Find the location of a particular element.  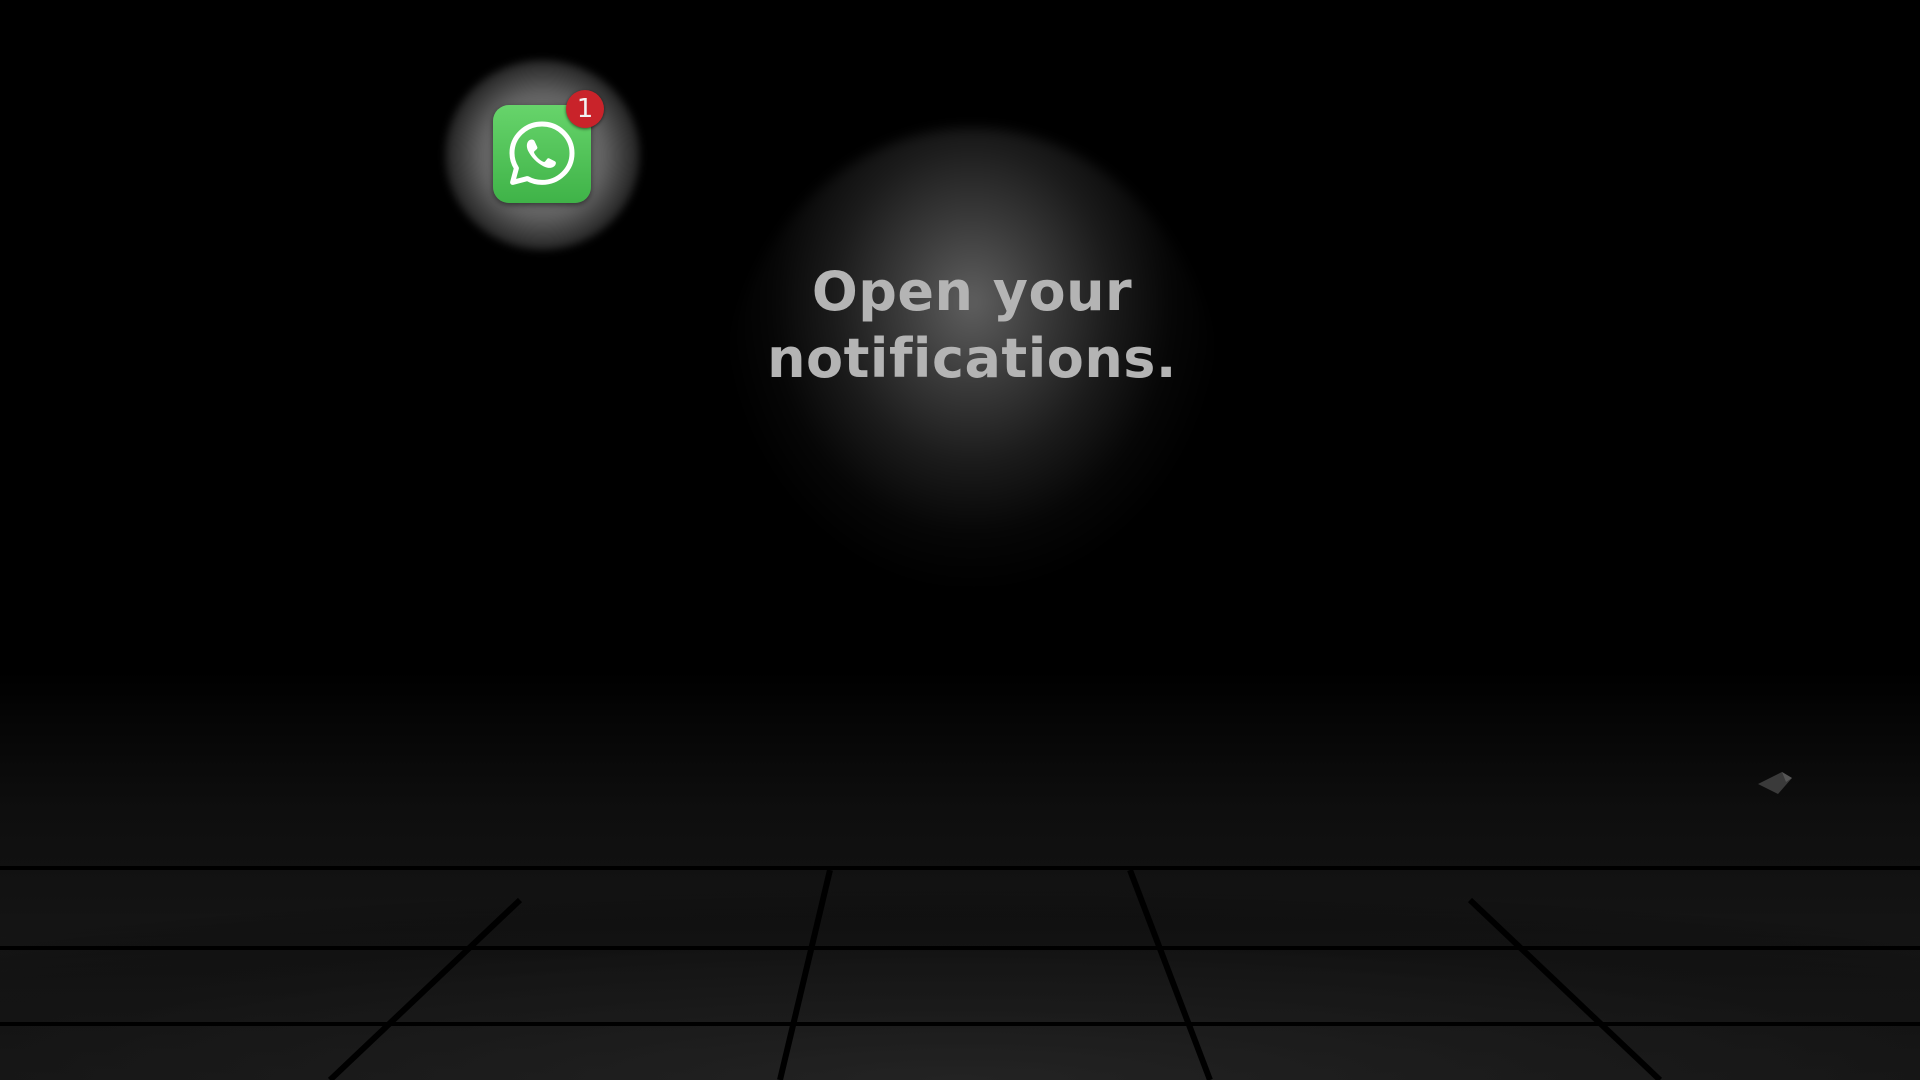

whatsapp-icon is located at coordinates (542, 153).